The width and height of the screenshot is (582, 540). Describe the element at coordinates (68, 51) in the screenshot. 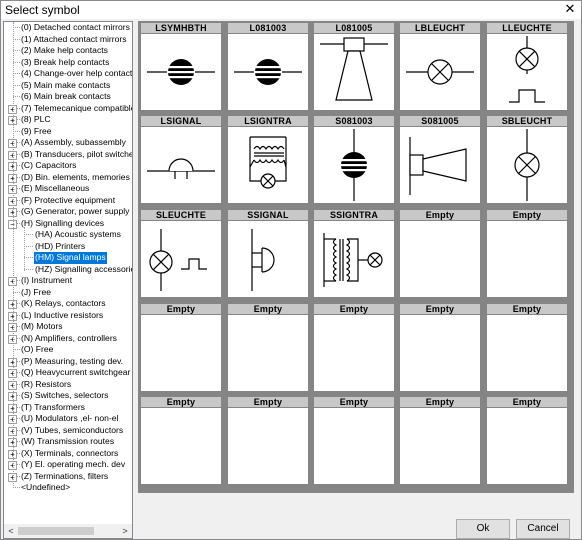

I see `tree-leaf: (2) Make help contacts` at that location.